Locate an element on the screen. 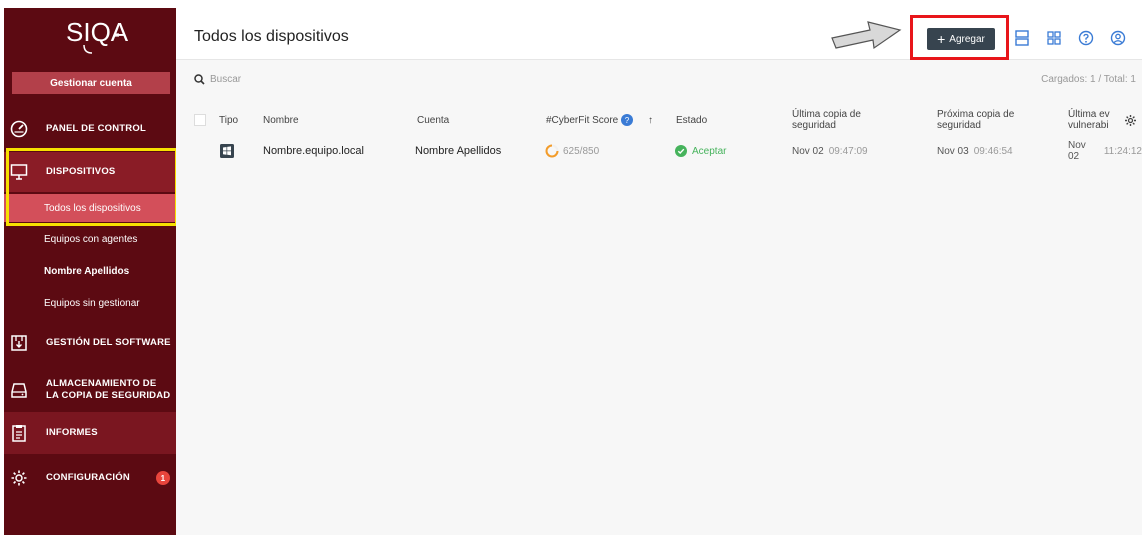  sidebar-item-all-devices: Todos los dispositivos is located at coordinates (90, 208).